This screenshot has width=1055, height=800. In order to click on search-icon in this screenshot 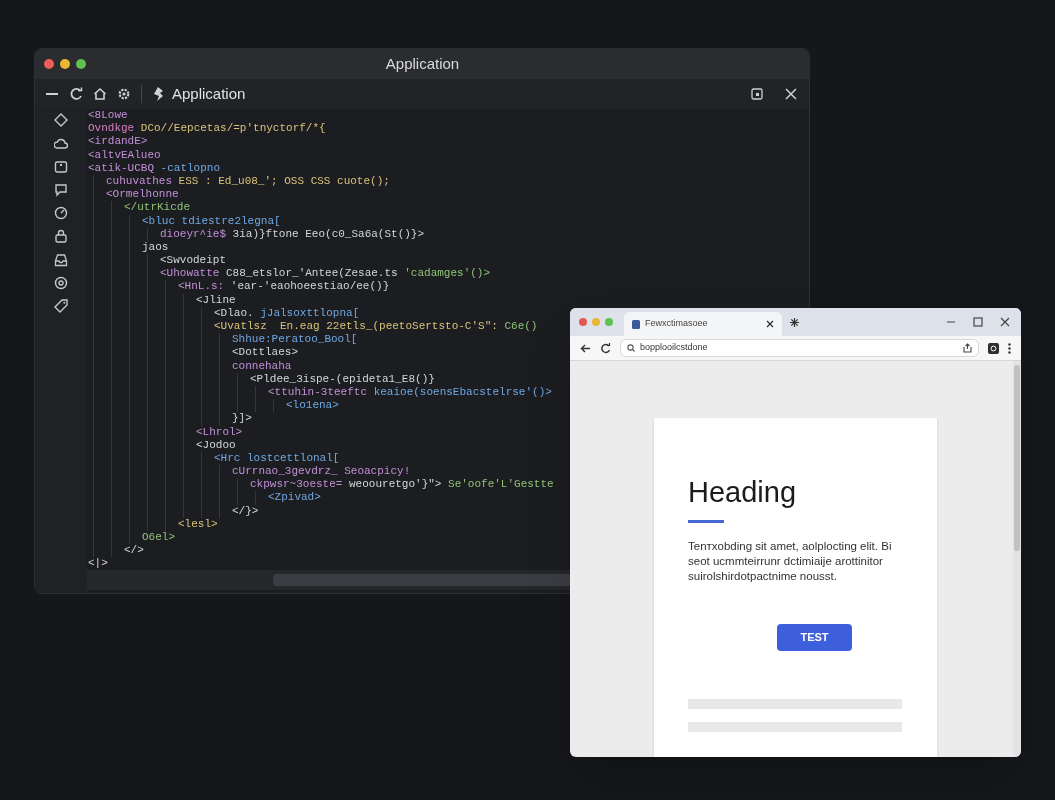, I will do `click(631, 348)`.